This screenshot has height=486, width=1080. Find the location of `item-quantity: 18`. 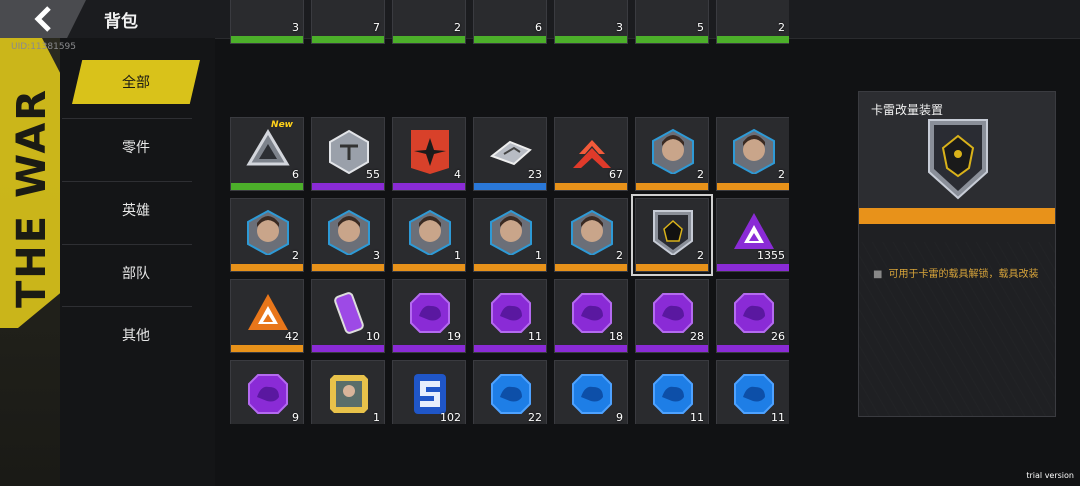

item-quantity: 18 is located at coordinates (616, 336).